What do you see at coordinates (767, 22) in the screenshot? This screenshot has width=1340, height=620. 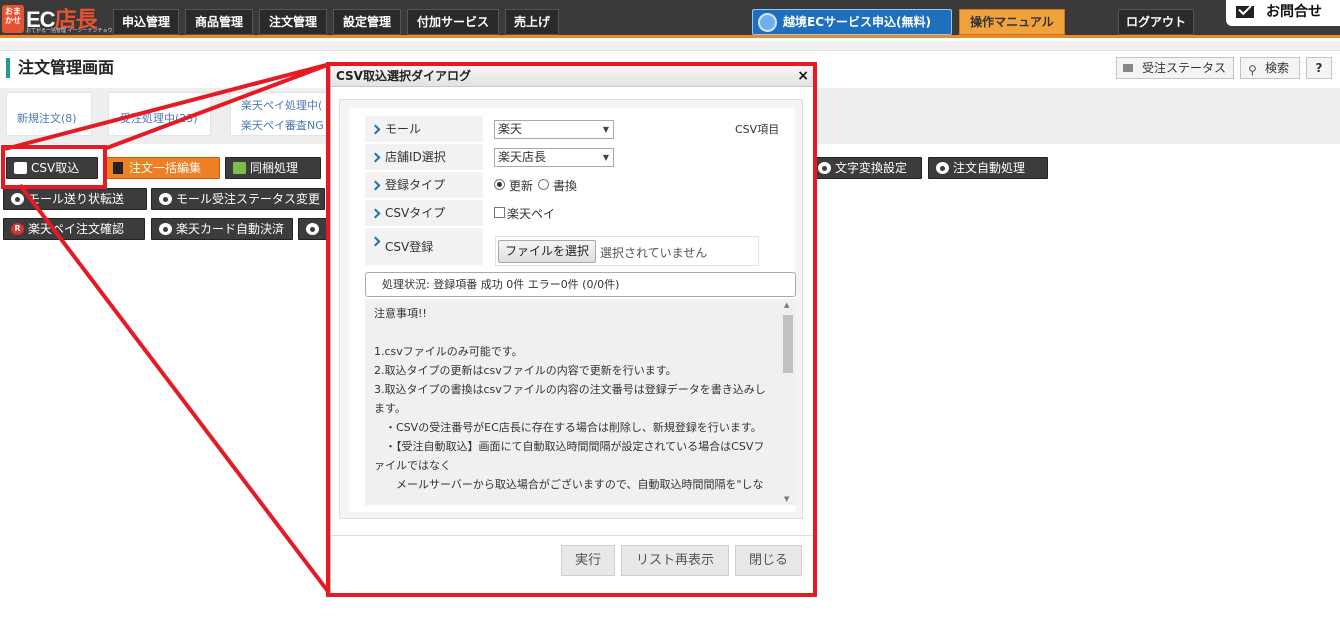 I see `globe-icon` at bounding box center [767, 22].